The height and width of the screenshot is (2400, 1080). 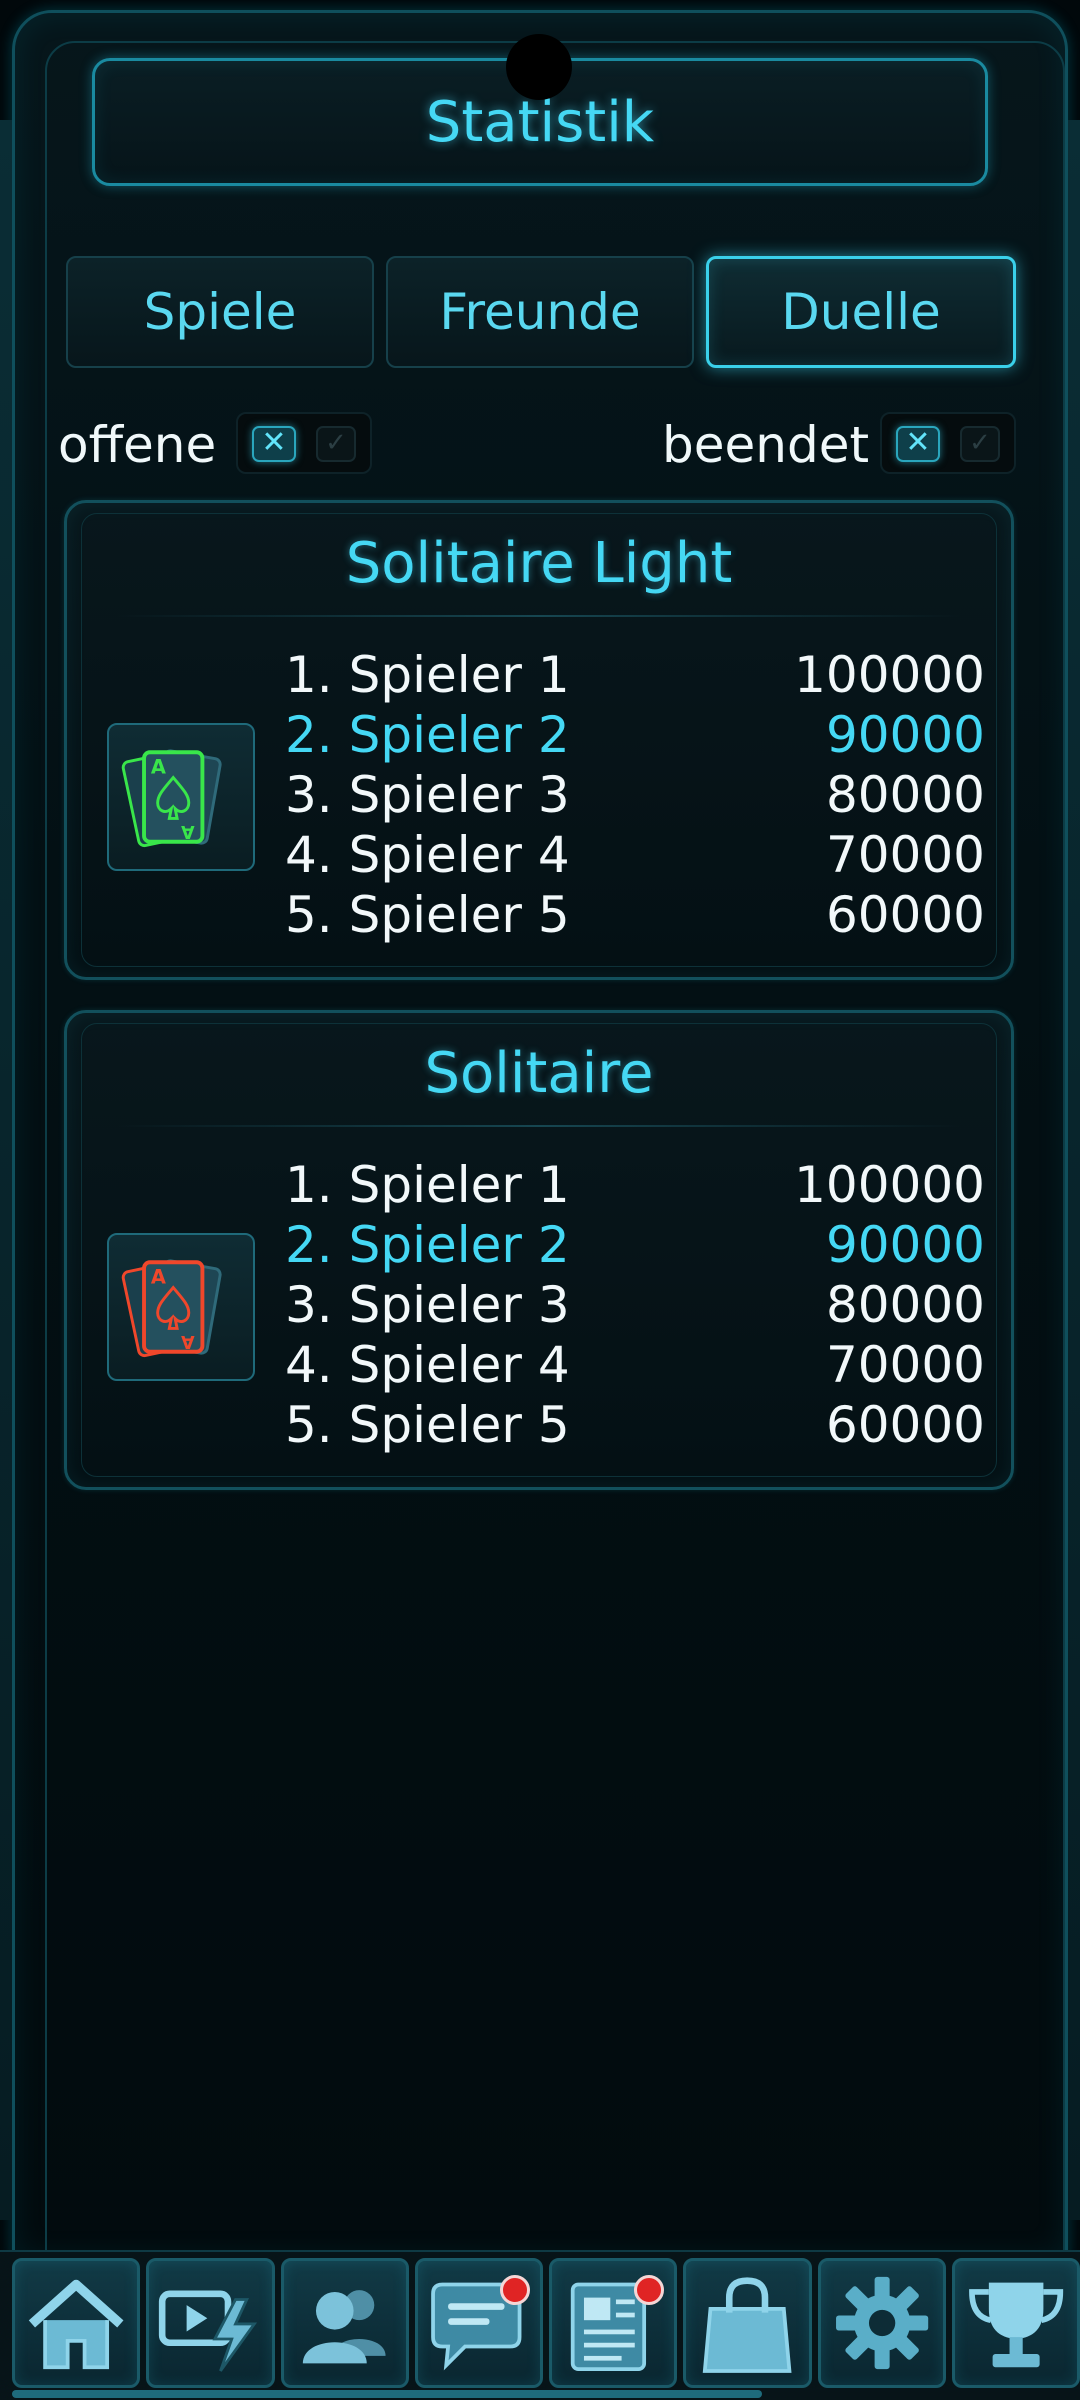 I want to click on nav-video-button, so click(x=210, y=2323).